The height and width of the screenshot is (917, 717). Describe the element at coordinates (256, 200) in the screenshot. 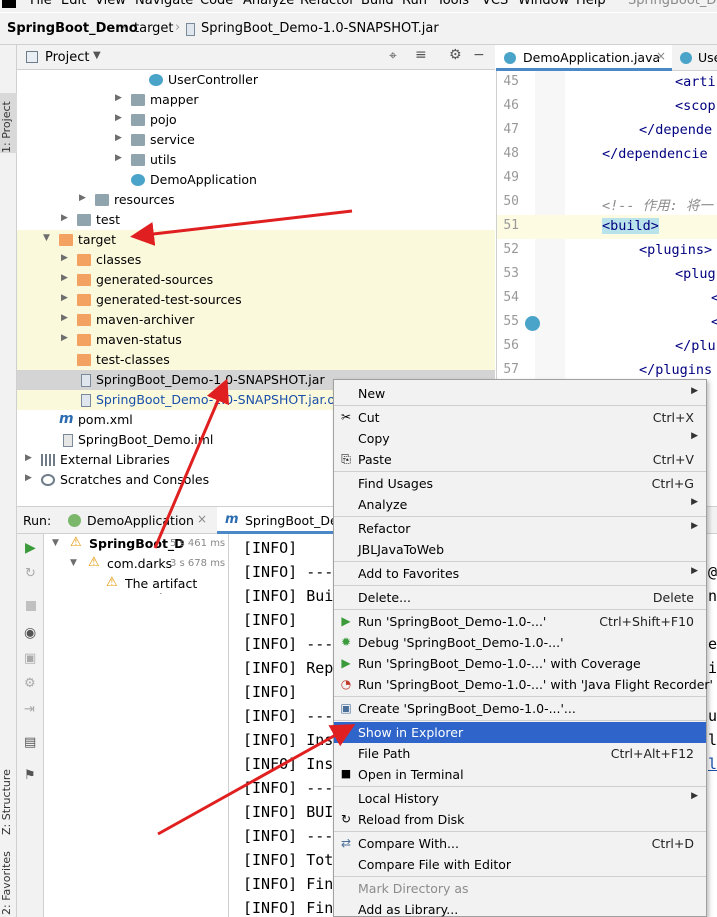

I see `tree-row-resources: ▶ resources` at that location.